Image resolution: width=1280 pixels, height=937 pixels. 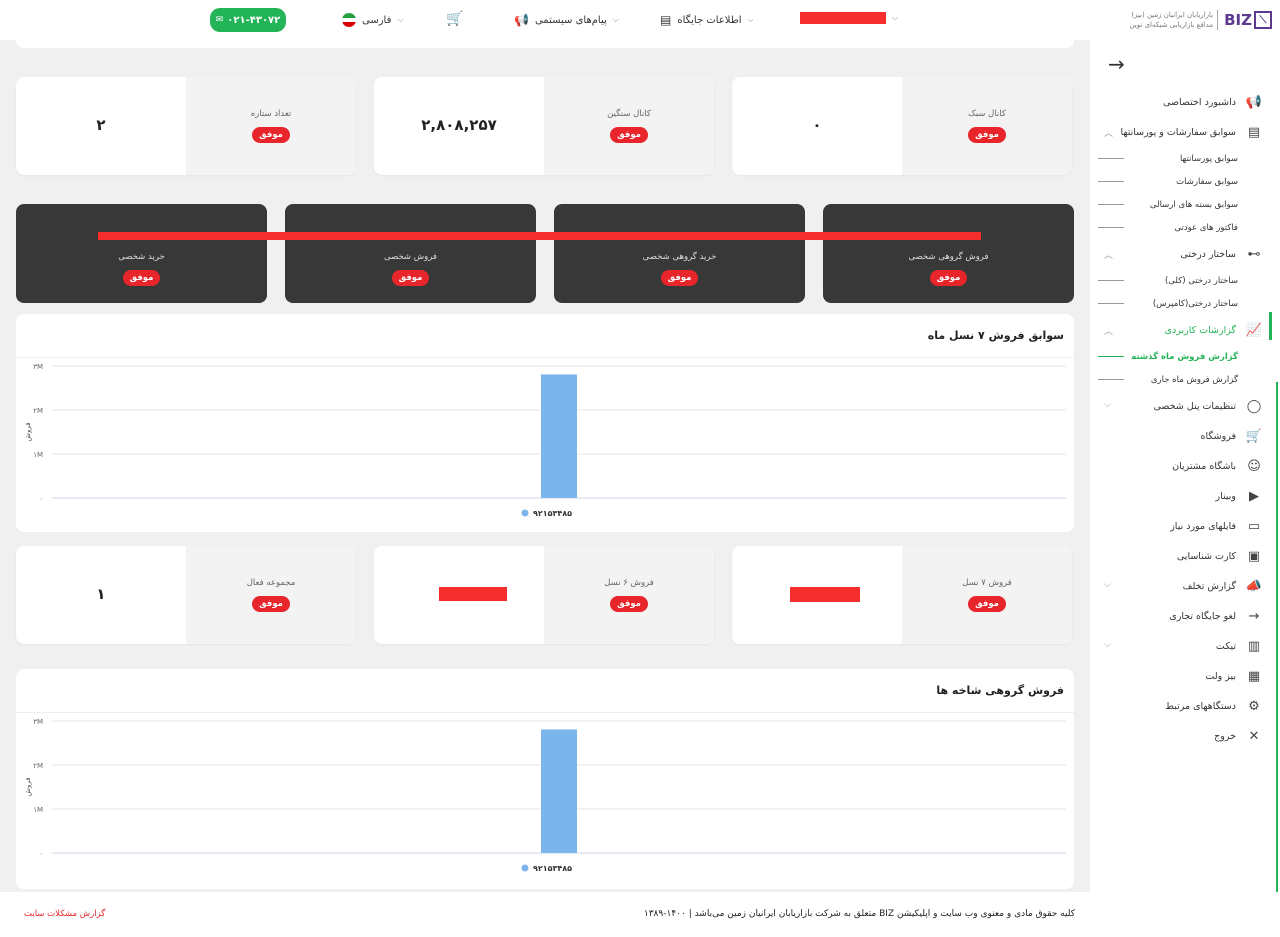 What do you see at coordinates (1254, 646) in the screenshot?
I see `barcode-icon: ▥` at bounding box center [1254, 646].